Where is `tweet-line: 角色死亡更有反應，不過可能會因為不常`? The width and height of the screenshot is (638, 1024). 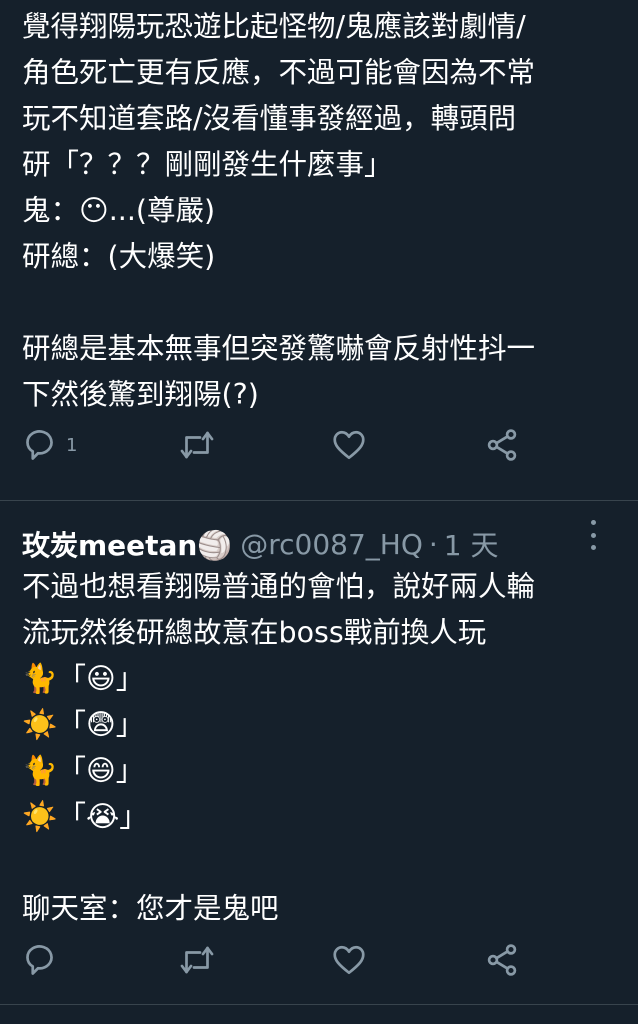
tweet-line: 角色死亡更有反應，不過可能會因為不常 is located at coordinates (279, 72).